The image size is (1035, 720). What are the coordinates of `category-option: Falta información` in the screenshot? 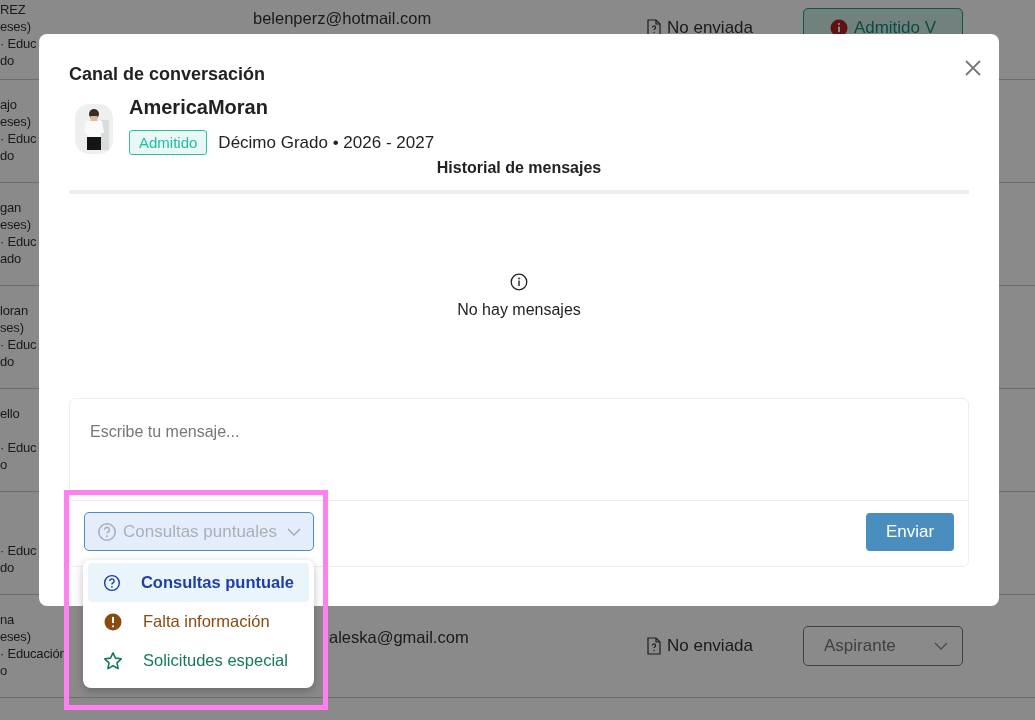 It's located at (198, 621).